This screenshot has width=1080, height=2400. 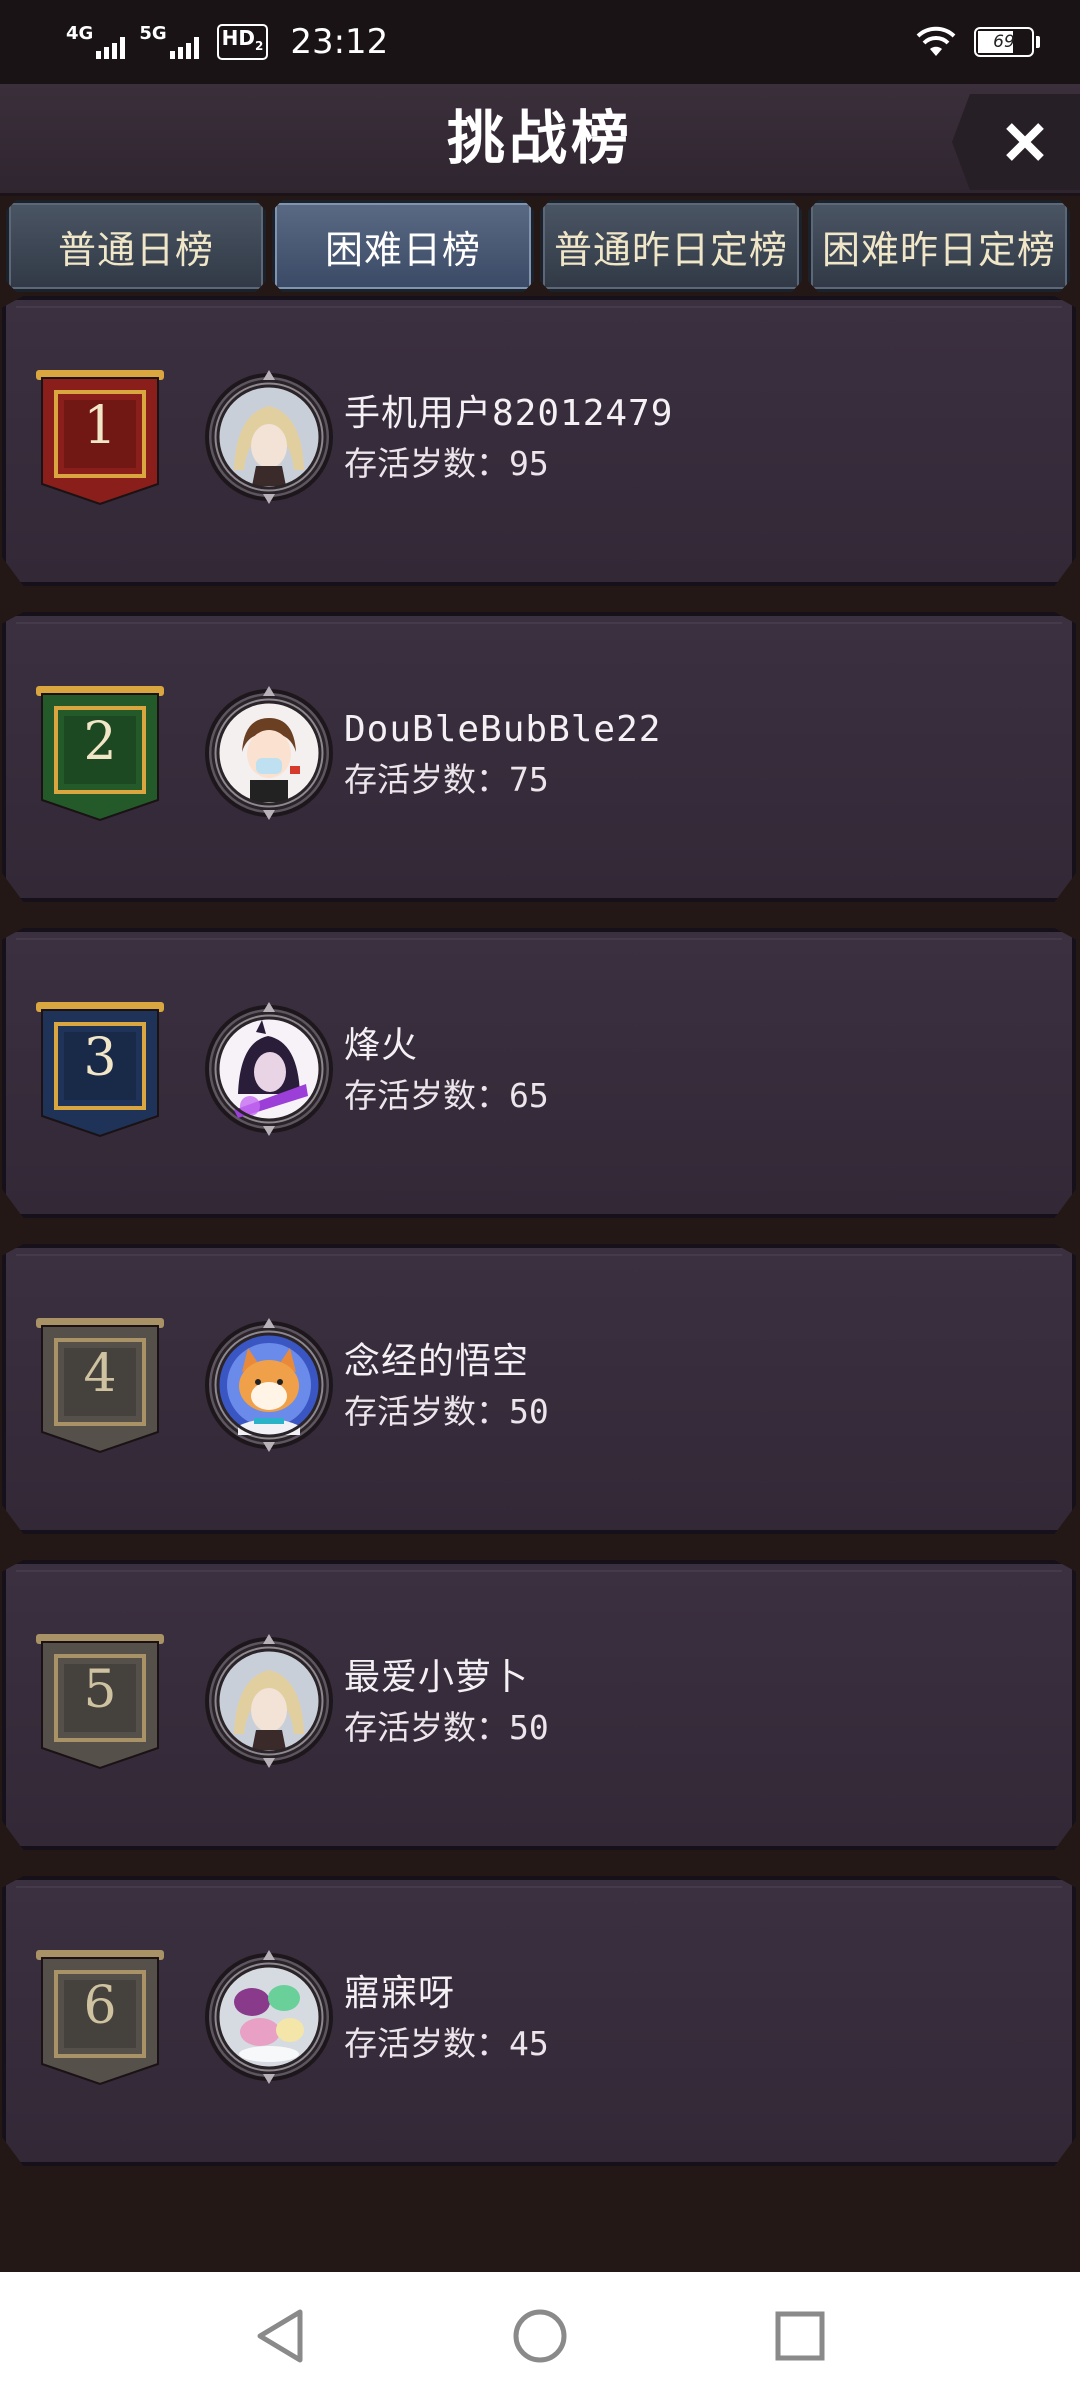 What do you see at coordinates (539, 1073) in the screenshot?
I see `leaderboard-entry: 3 烽火存活岁数：65` at bounding box center [539, 1073].